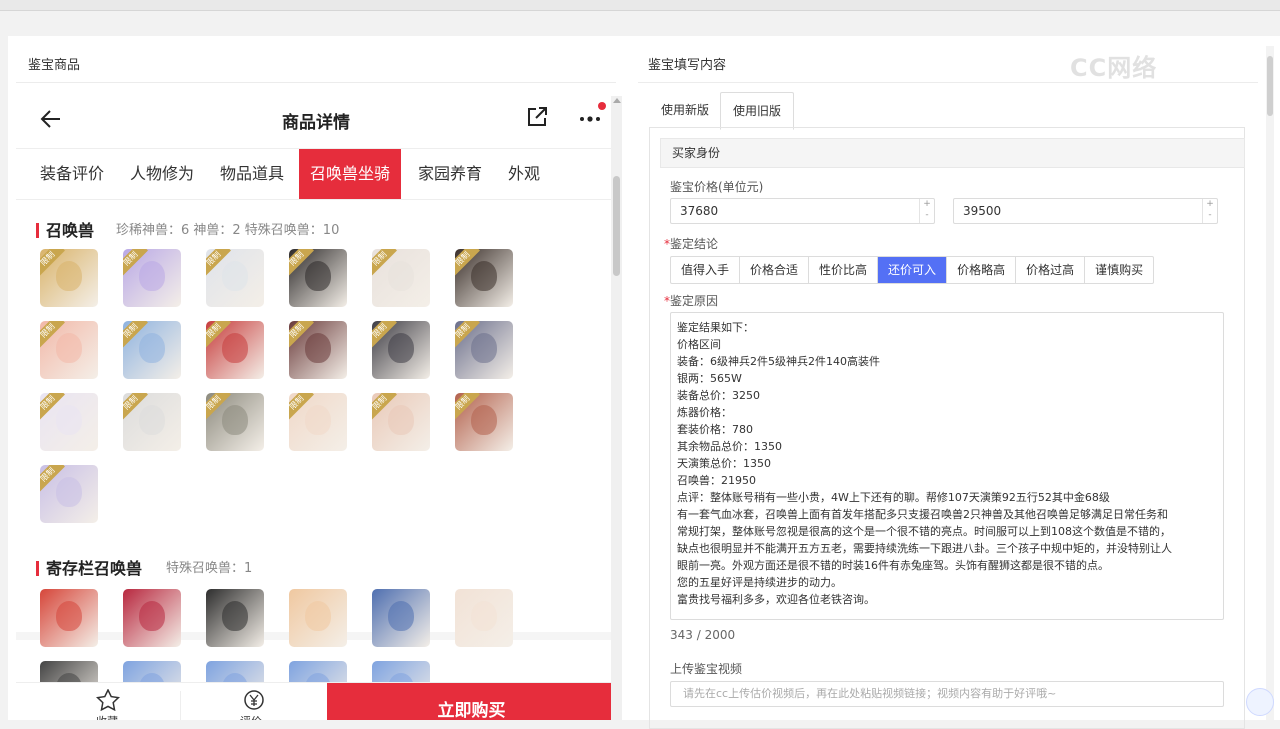  Describe the element at coordinates (1051, 270) in the screenshot. I see `option-too-high: 价格过高` at that location.